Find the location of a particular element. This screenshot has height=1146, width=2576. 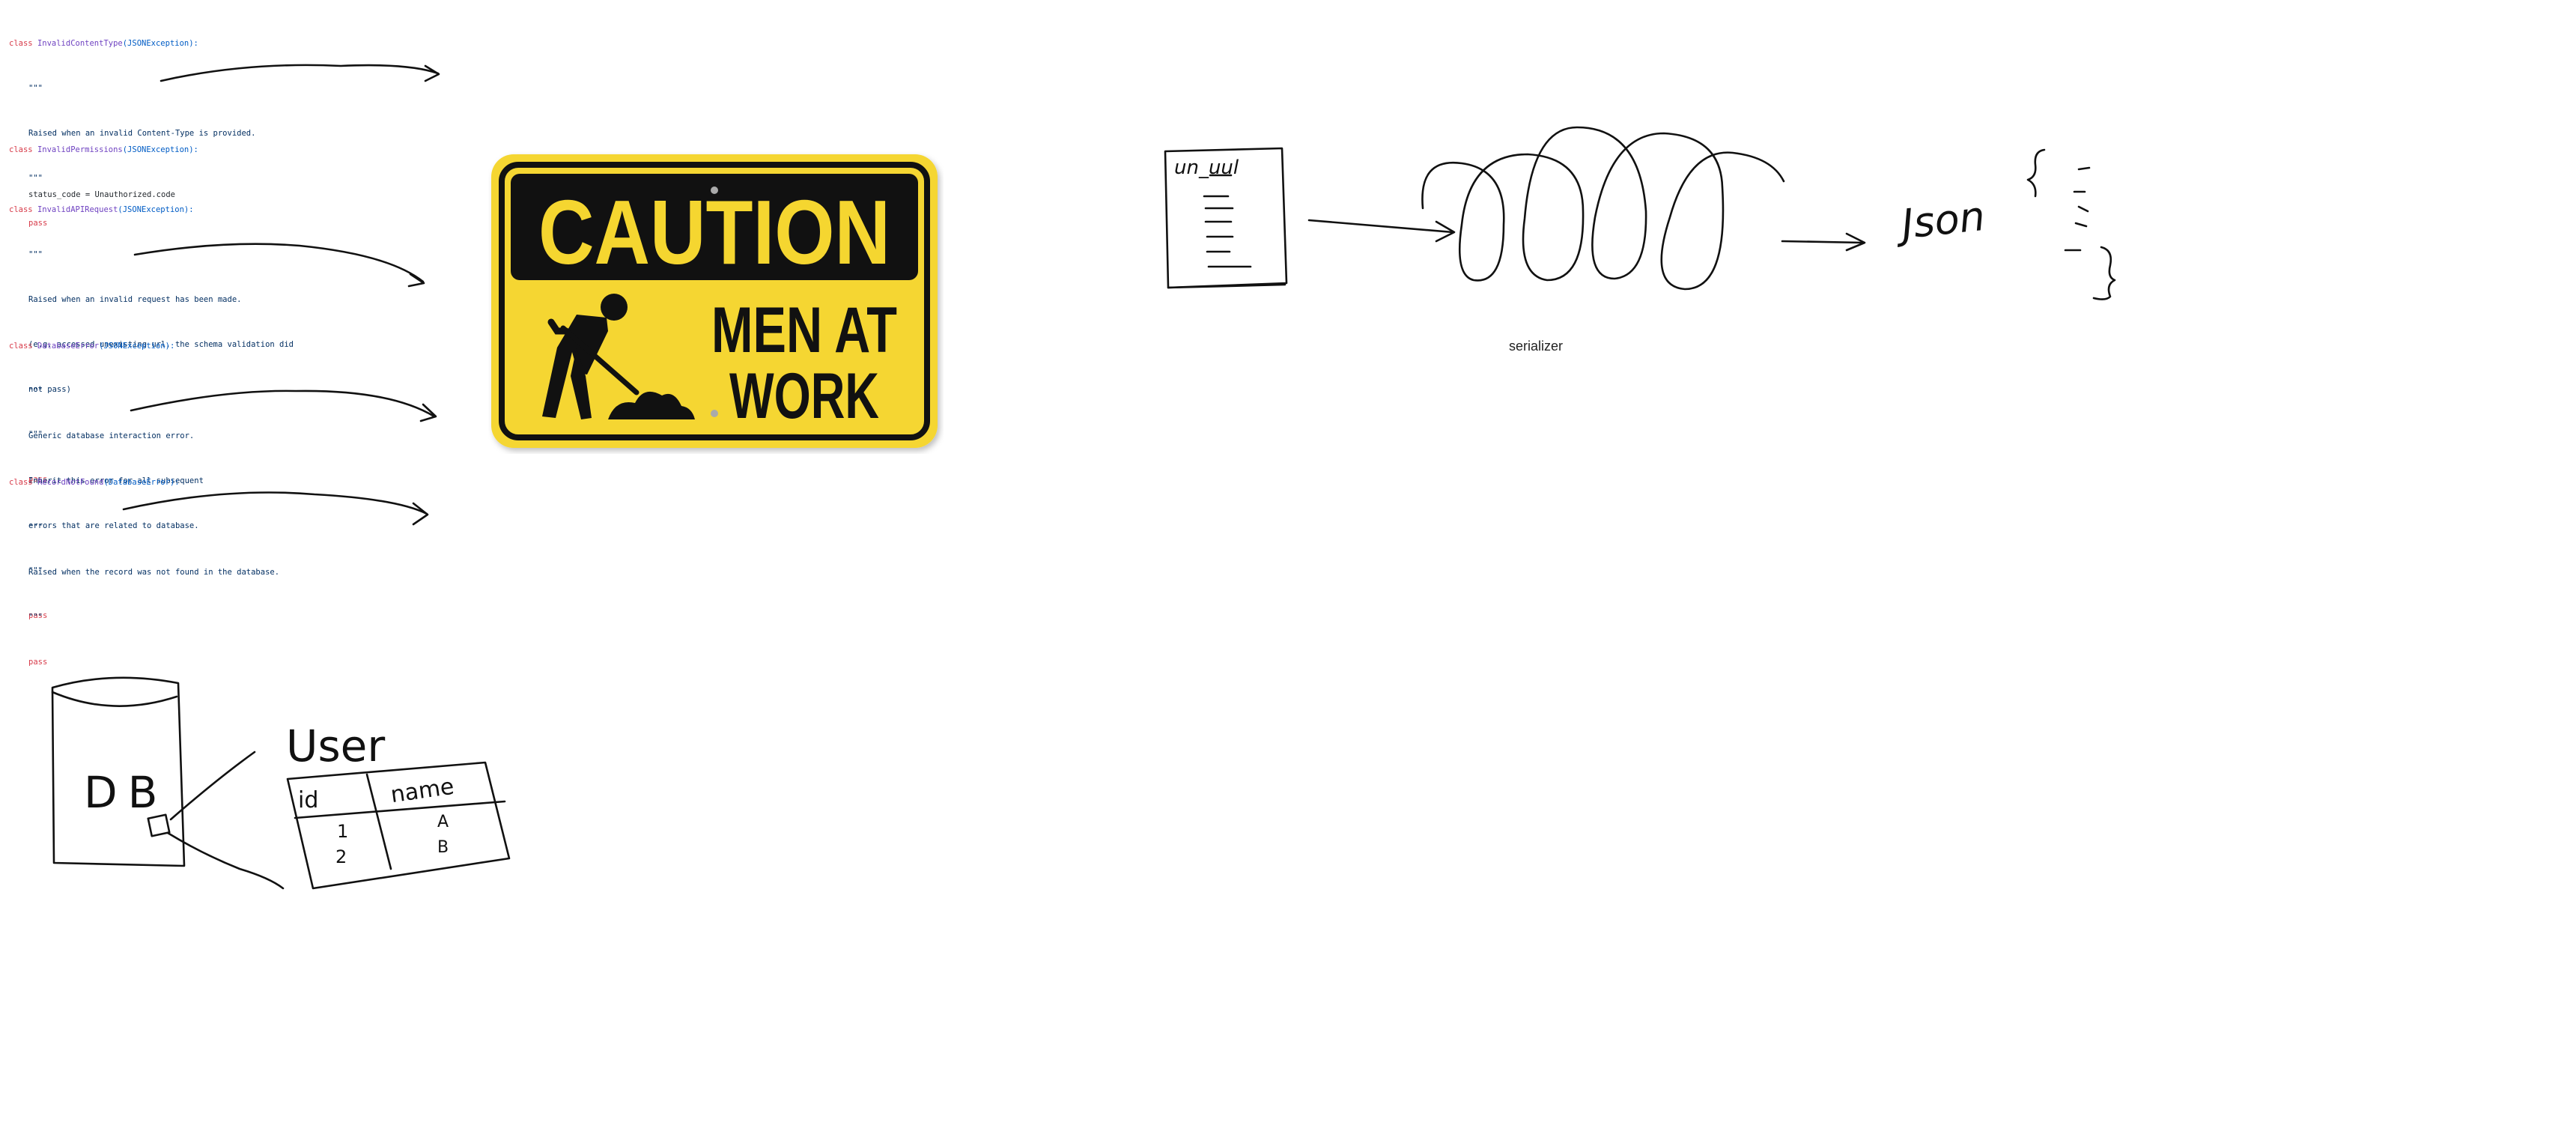

serializer-label: serializer is located at coordinates (1536, 346).